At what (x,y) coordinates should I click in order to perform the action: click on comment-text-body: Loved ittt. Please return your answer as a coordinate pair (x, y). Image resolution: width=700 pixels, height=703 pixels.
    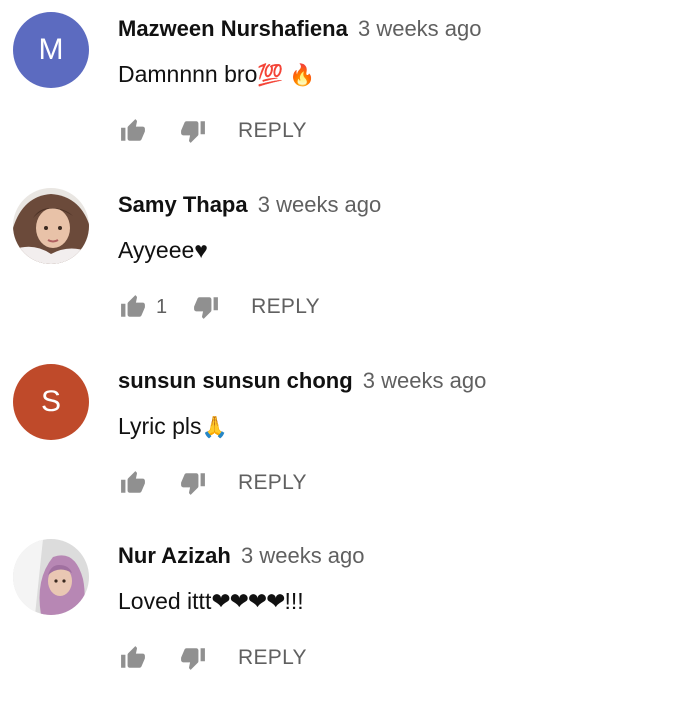
    Looking at the image, I should click on (165, 601).